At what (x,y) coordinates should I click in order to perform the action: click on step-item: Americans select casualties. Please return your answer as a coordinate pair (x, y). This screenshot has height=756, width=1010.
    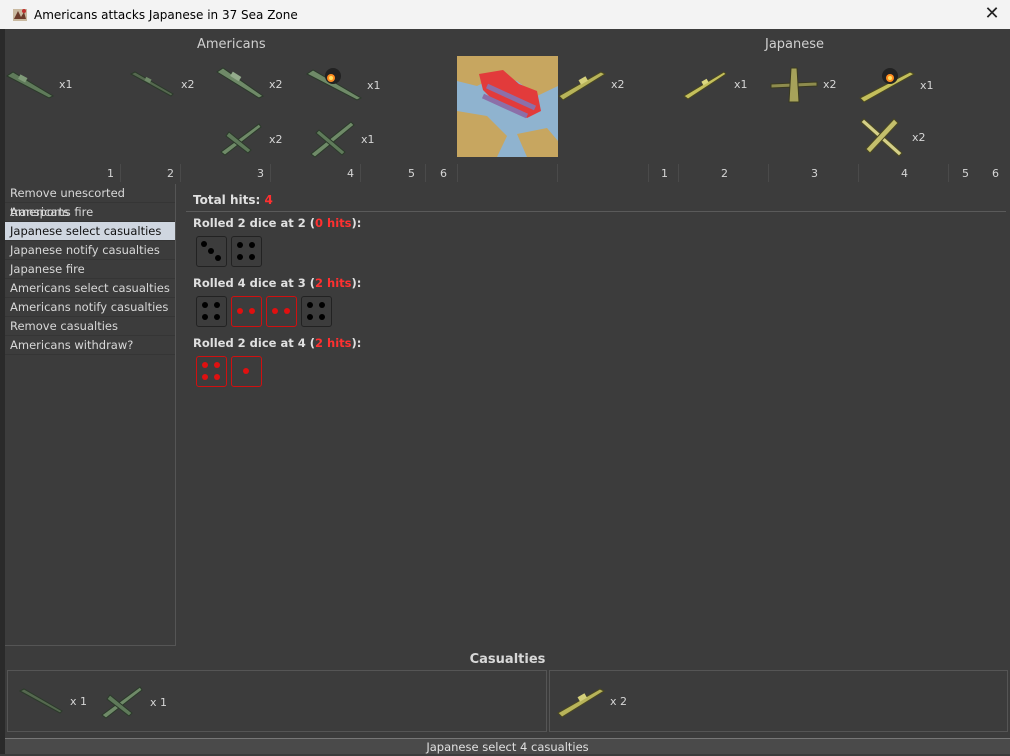
    Looking at the image, I should click on (90, 288).